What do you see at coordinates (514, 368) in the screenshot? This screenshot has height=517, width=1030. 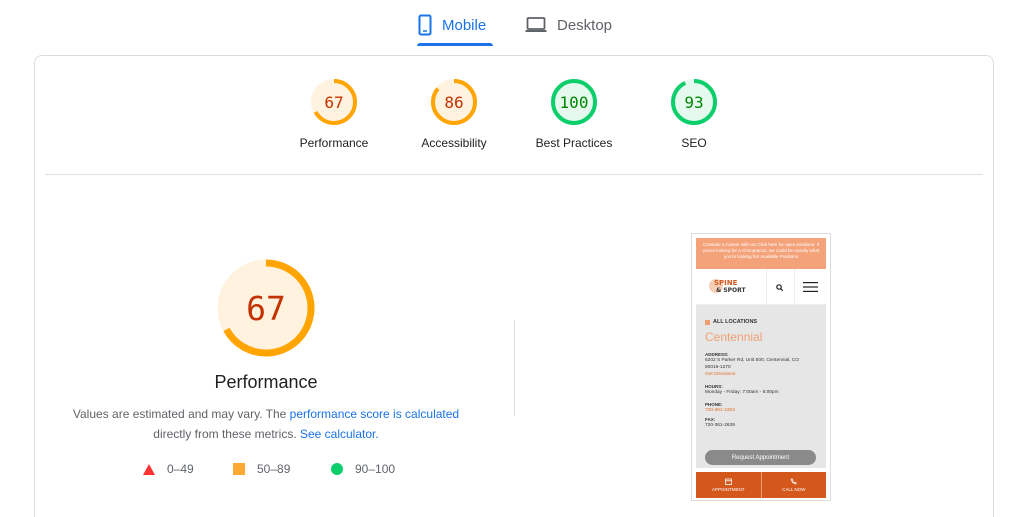 I see `vertical-divider` at bounding box center [514, 368].